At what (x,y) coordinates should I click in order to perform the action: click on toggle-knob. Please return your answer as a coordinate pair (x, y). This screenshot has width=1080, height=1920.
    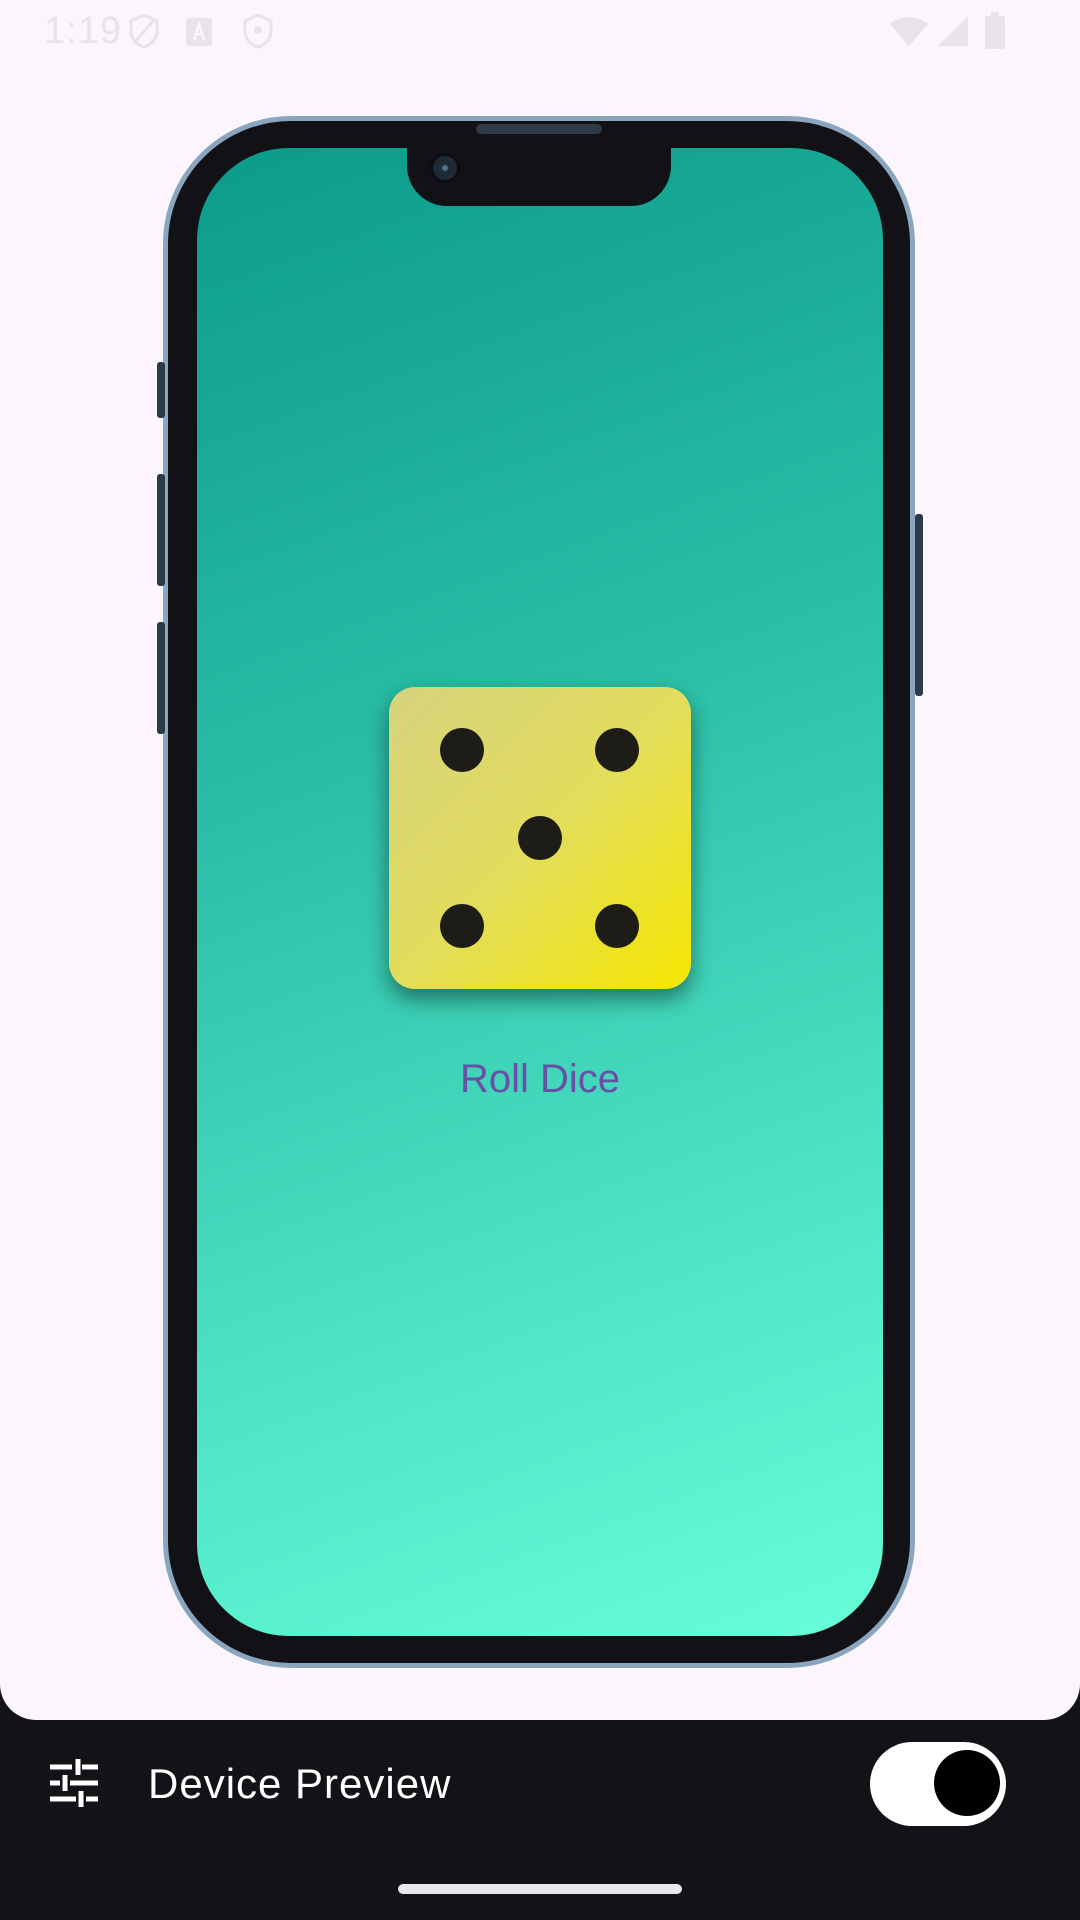
    Looking at the image, I should click on (967, 1783).